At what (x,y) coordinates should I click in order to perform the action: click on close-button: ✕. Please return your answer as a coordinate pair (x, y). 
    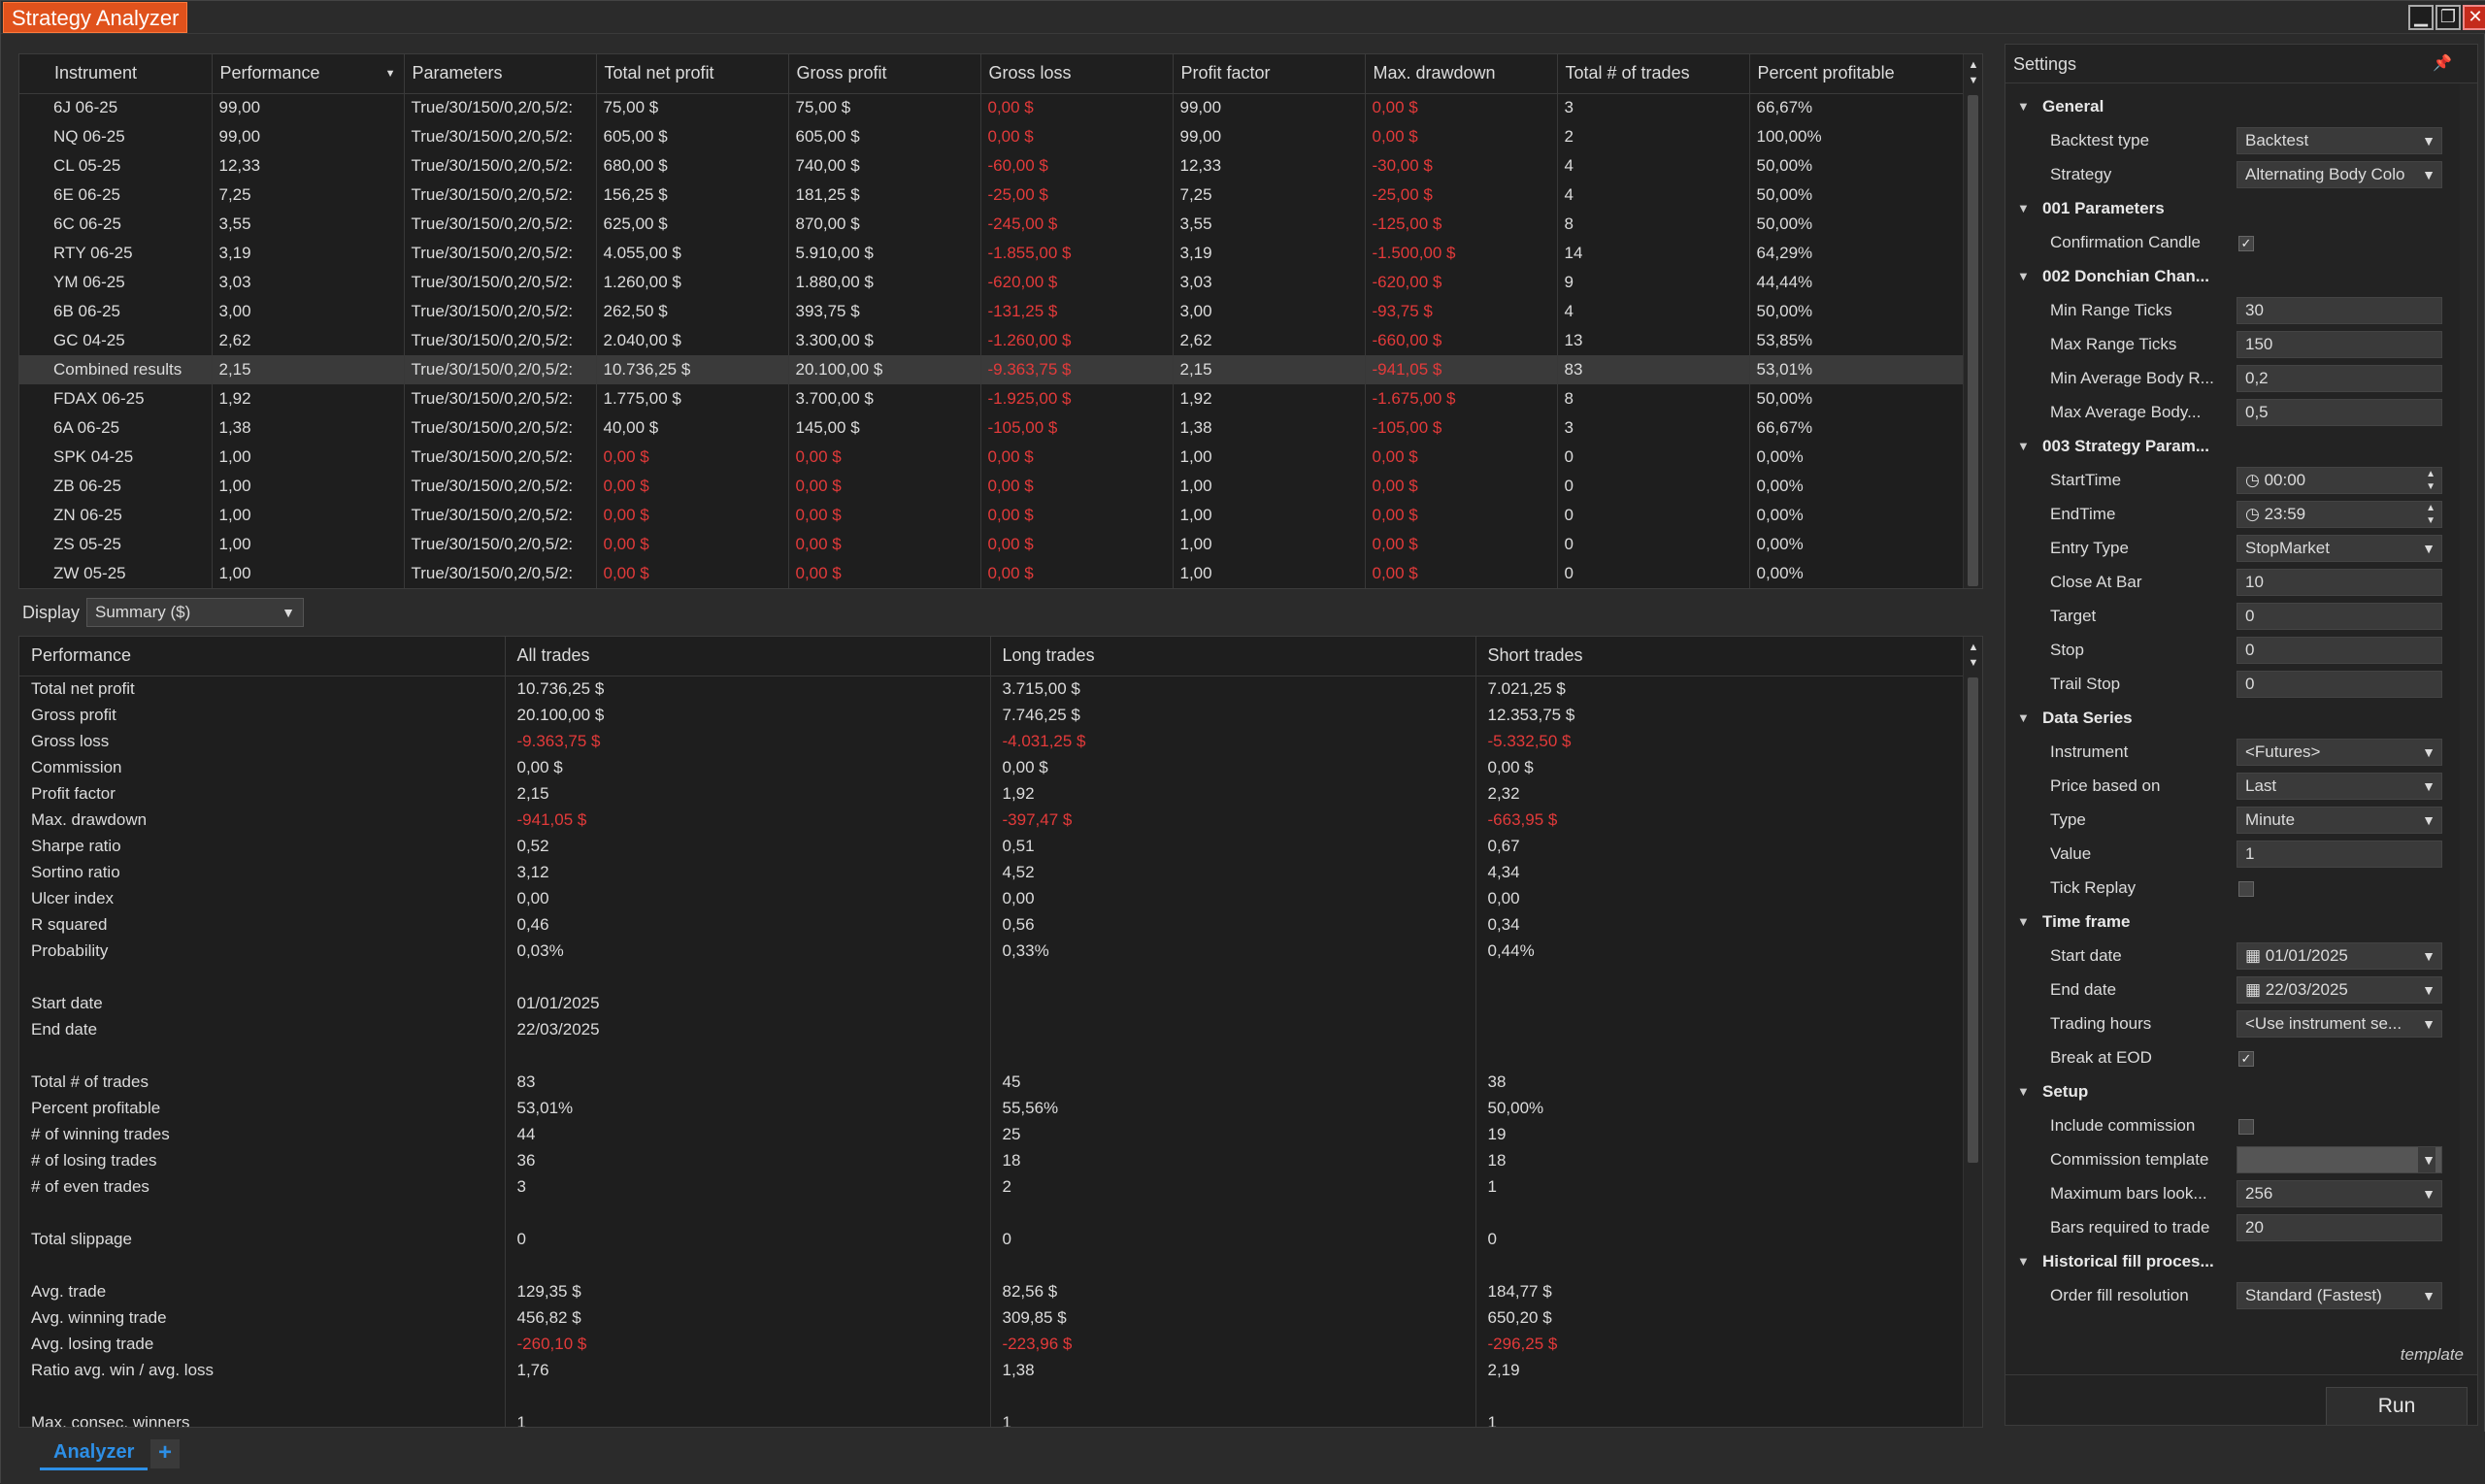
    Looking at the image, I should click on (2474, 17).